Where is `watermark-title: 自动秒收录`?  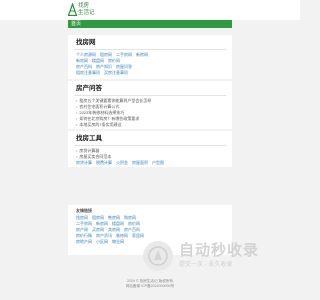 watermark-title: 自动秒收录 is located at coordinates (219, 250).